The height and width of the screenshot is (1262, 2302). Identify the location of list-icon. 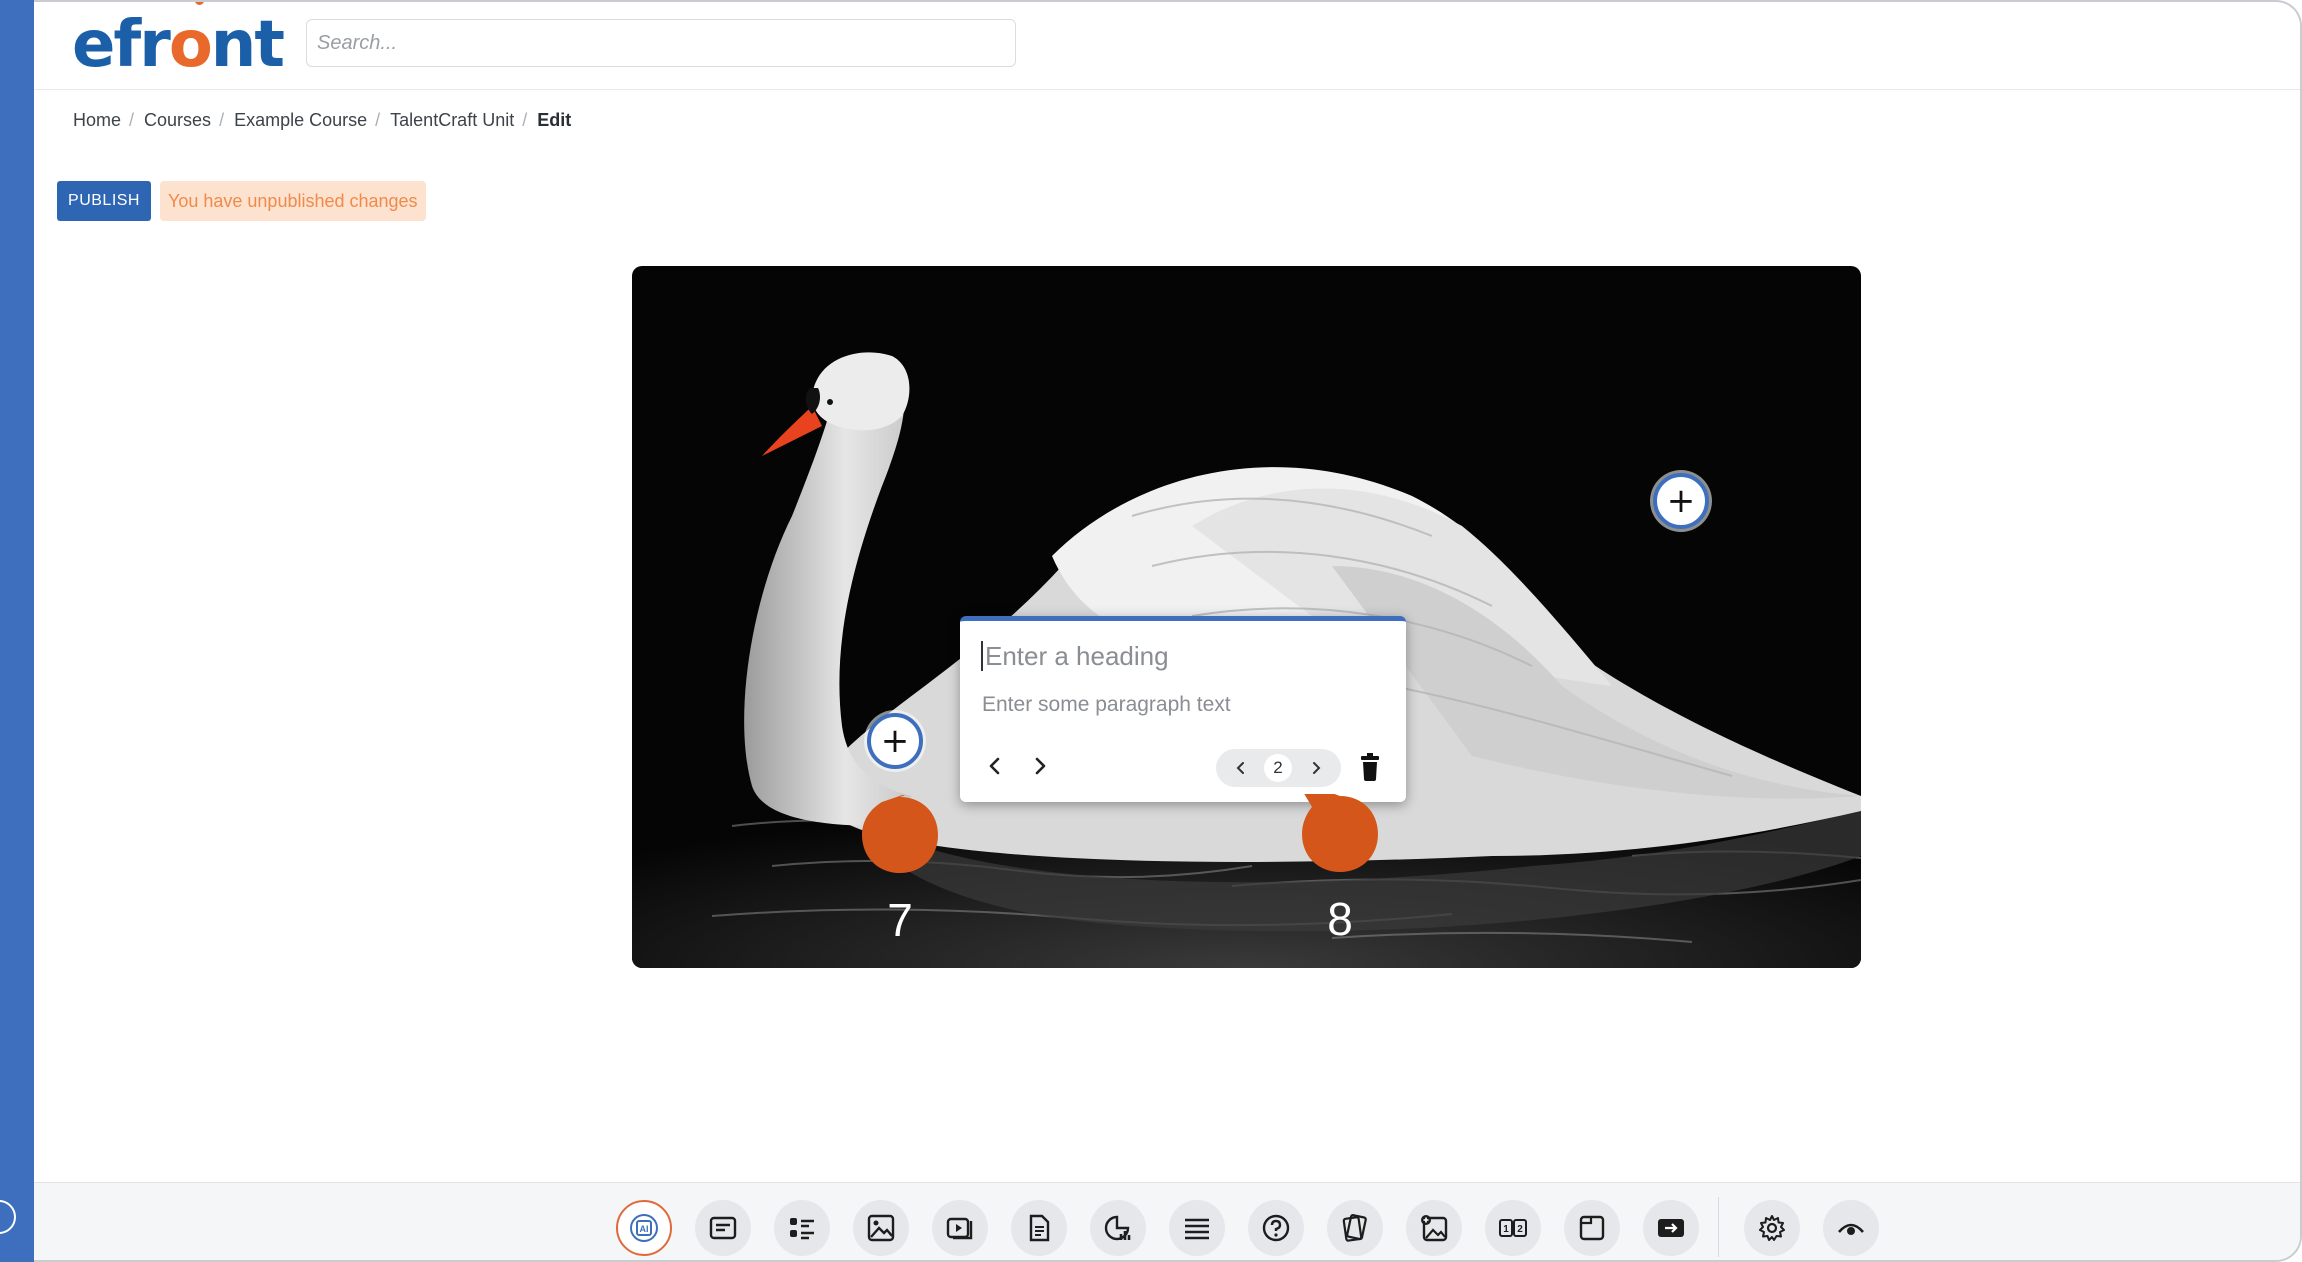
(802, 1229).